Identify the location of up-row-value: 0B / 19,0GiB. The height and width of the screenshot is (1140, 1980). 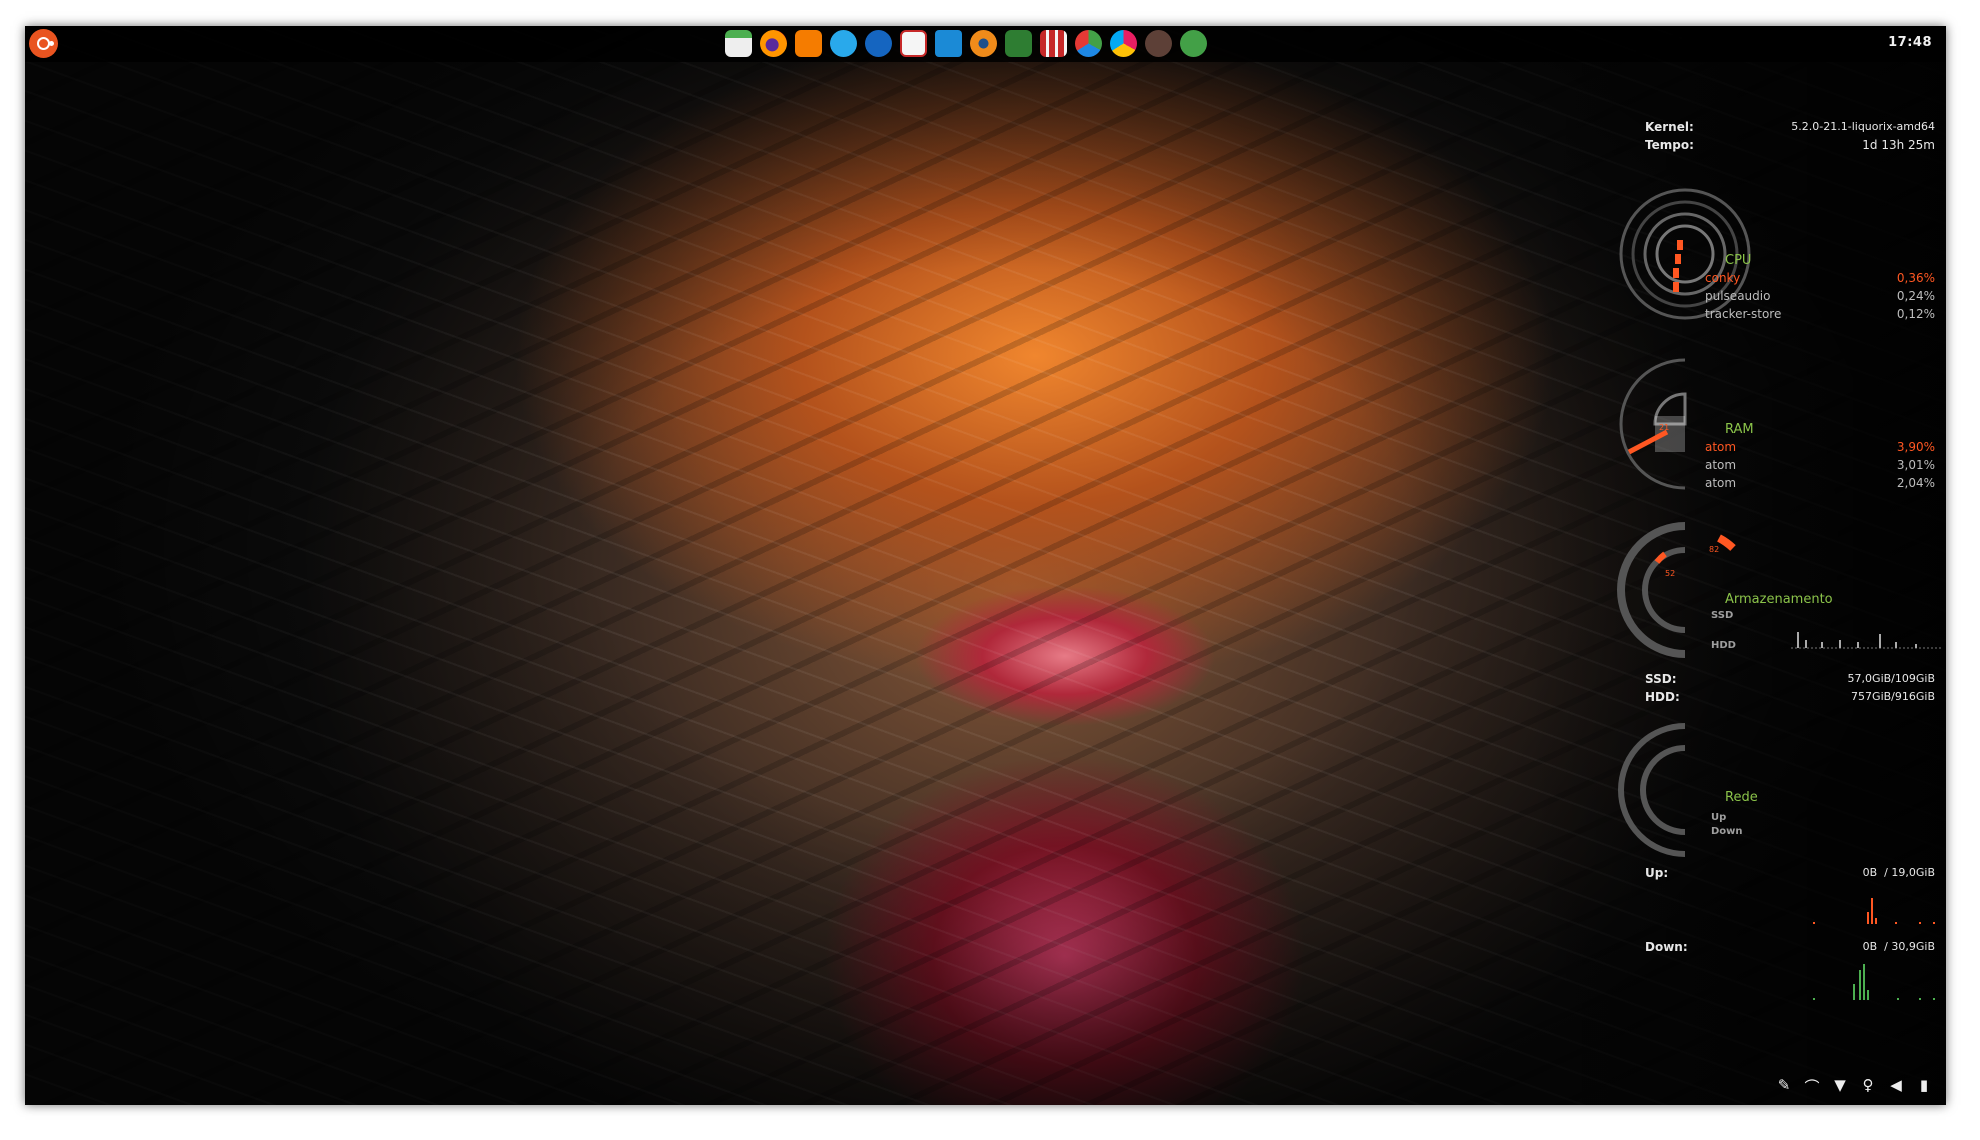
(1898, 872).